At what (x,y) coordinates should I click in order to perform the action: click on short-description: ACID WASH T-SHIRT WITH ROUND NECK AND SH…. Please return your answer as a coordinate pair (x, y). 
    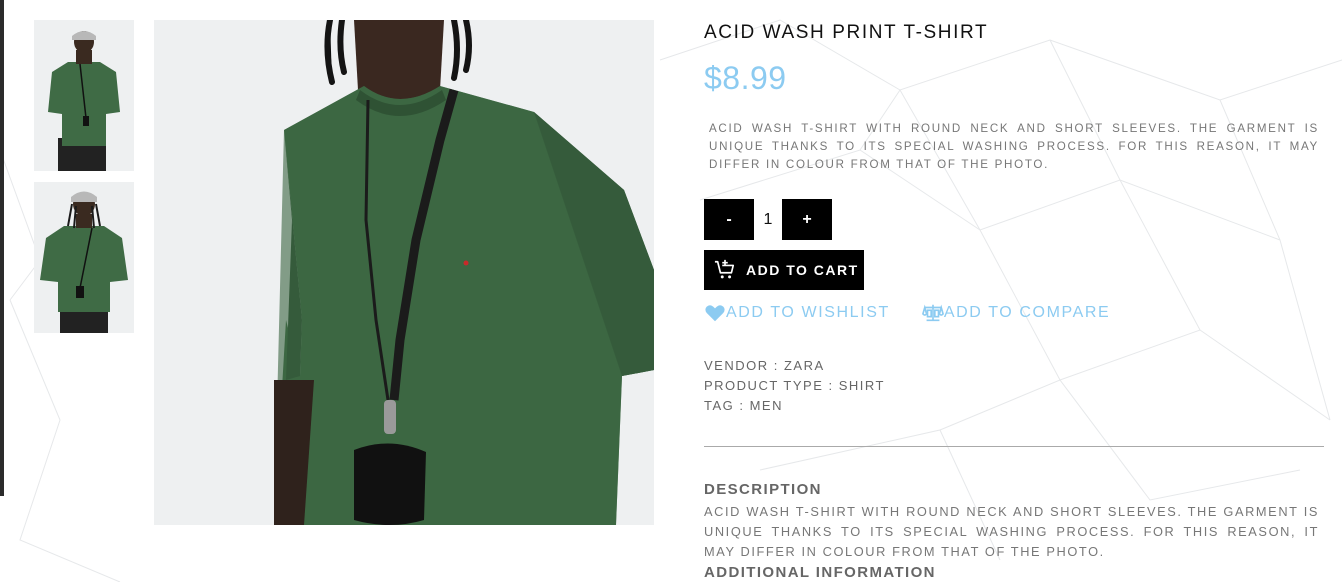
    Looking at the image, I should click on (1014, 146).